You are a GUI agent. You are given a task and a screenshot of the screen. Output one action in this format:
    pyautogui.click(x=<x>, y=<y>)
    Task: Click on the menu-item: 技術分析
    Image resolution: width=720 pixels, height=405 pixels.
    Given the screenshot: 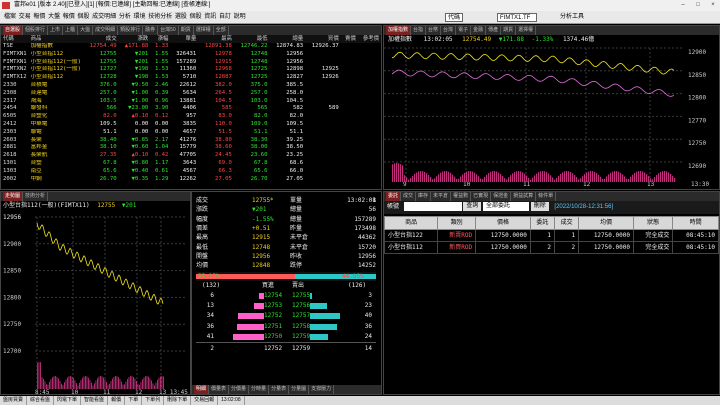 What is the action you would take?
    pyautogui.click(x=160, y=17)
    